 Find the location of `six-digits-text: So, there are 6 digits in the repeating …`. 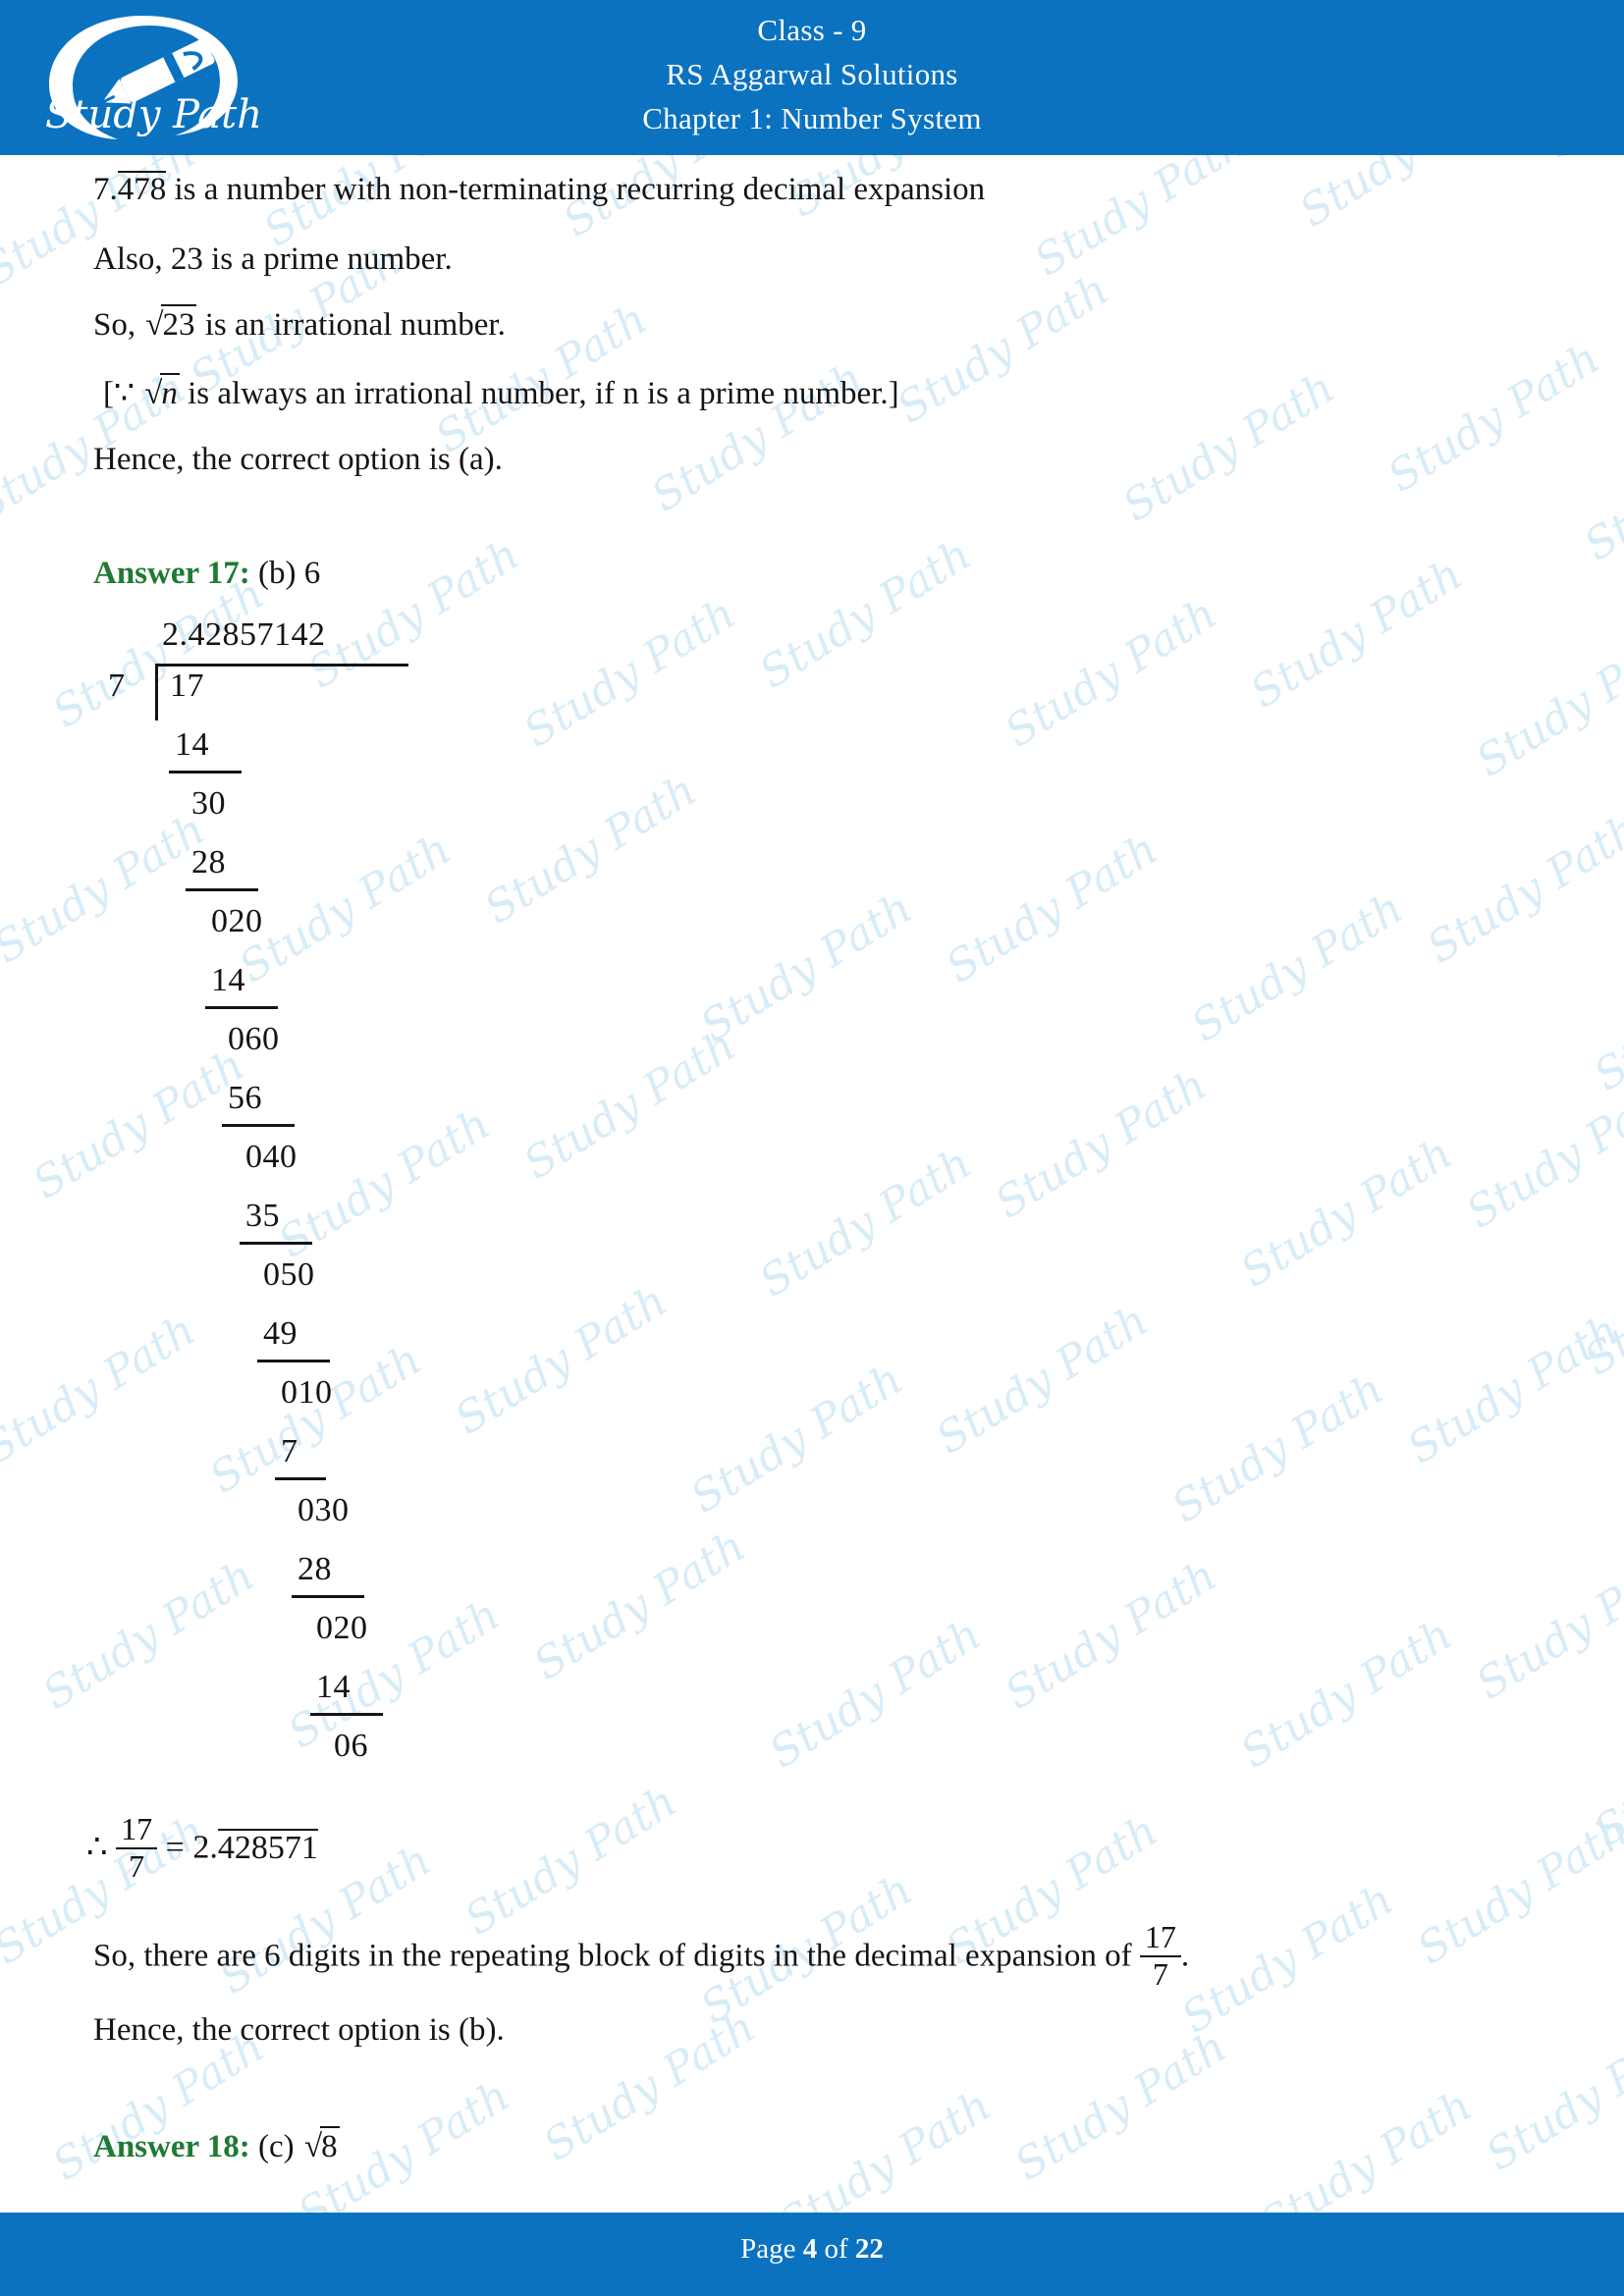

six-digits-text: So, there are 6 digits in the repeating … is located at coordinates (612, 1956).